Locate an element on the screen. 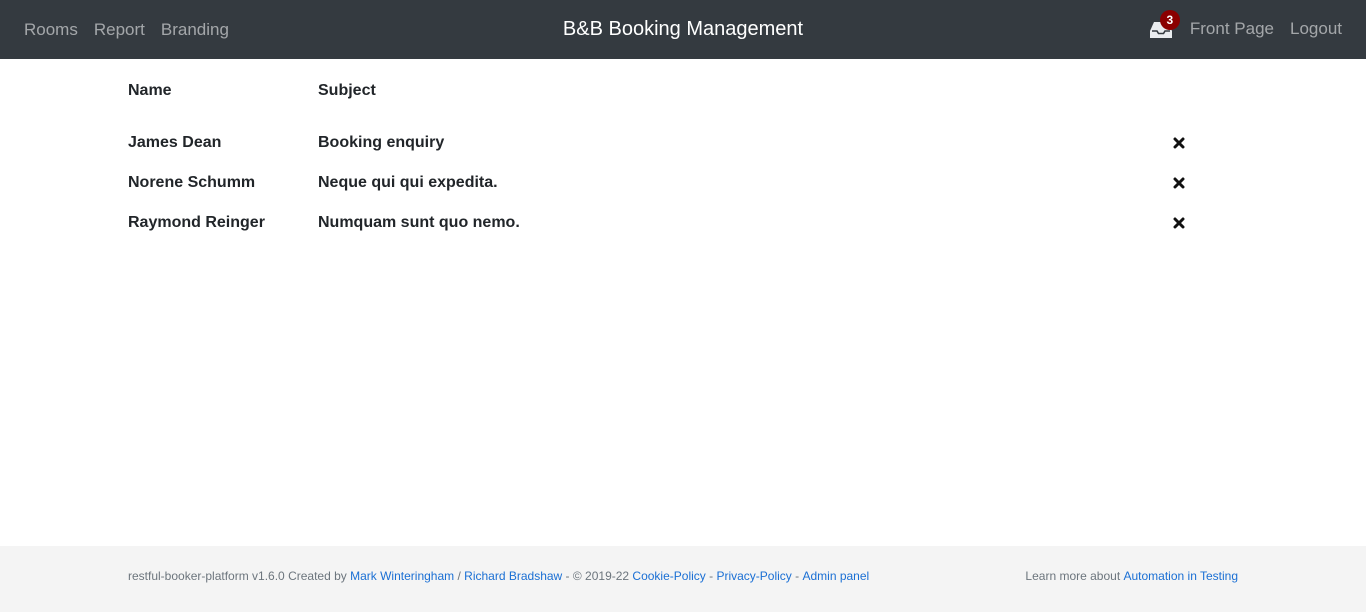 This screenshot has height=612, width=1366. author-mark-link: Mark Winteringham is located at coordinates (402, 576).